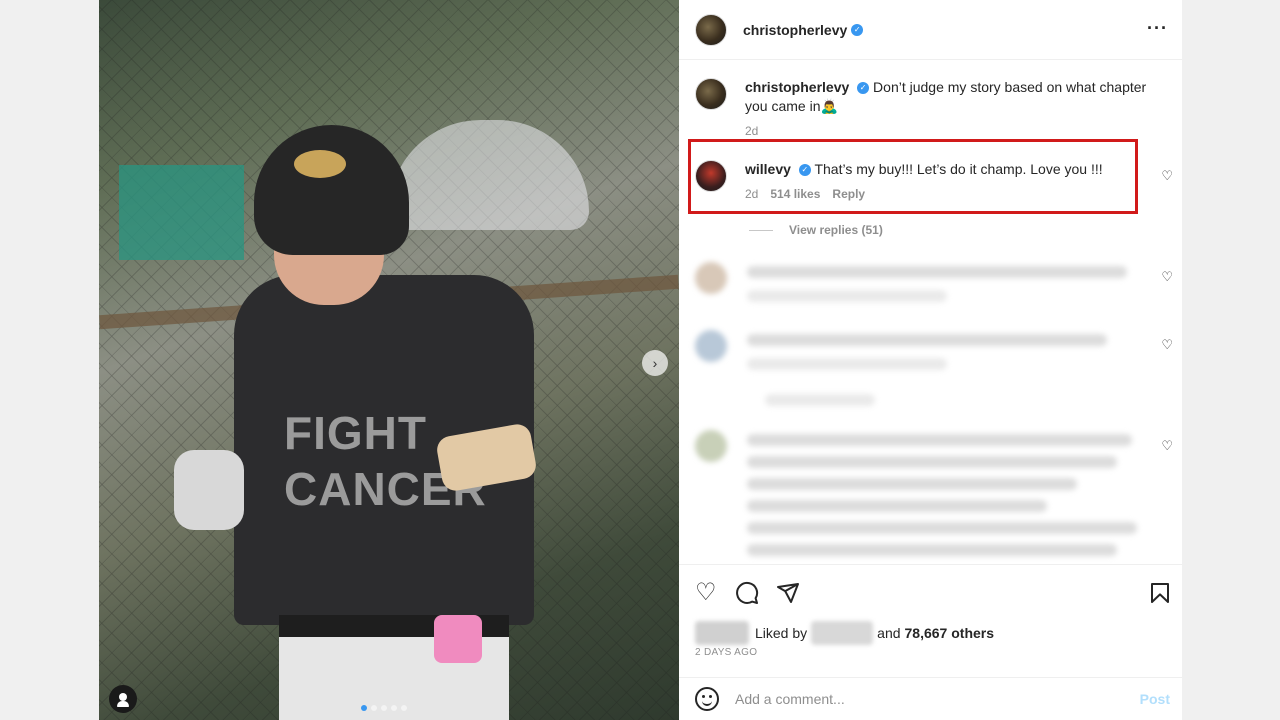 The image size is (1280, 720). I want to click on helmet-logo, so click(320, 164).